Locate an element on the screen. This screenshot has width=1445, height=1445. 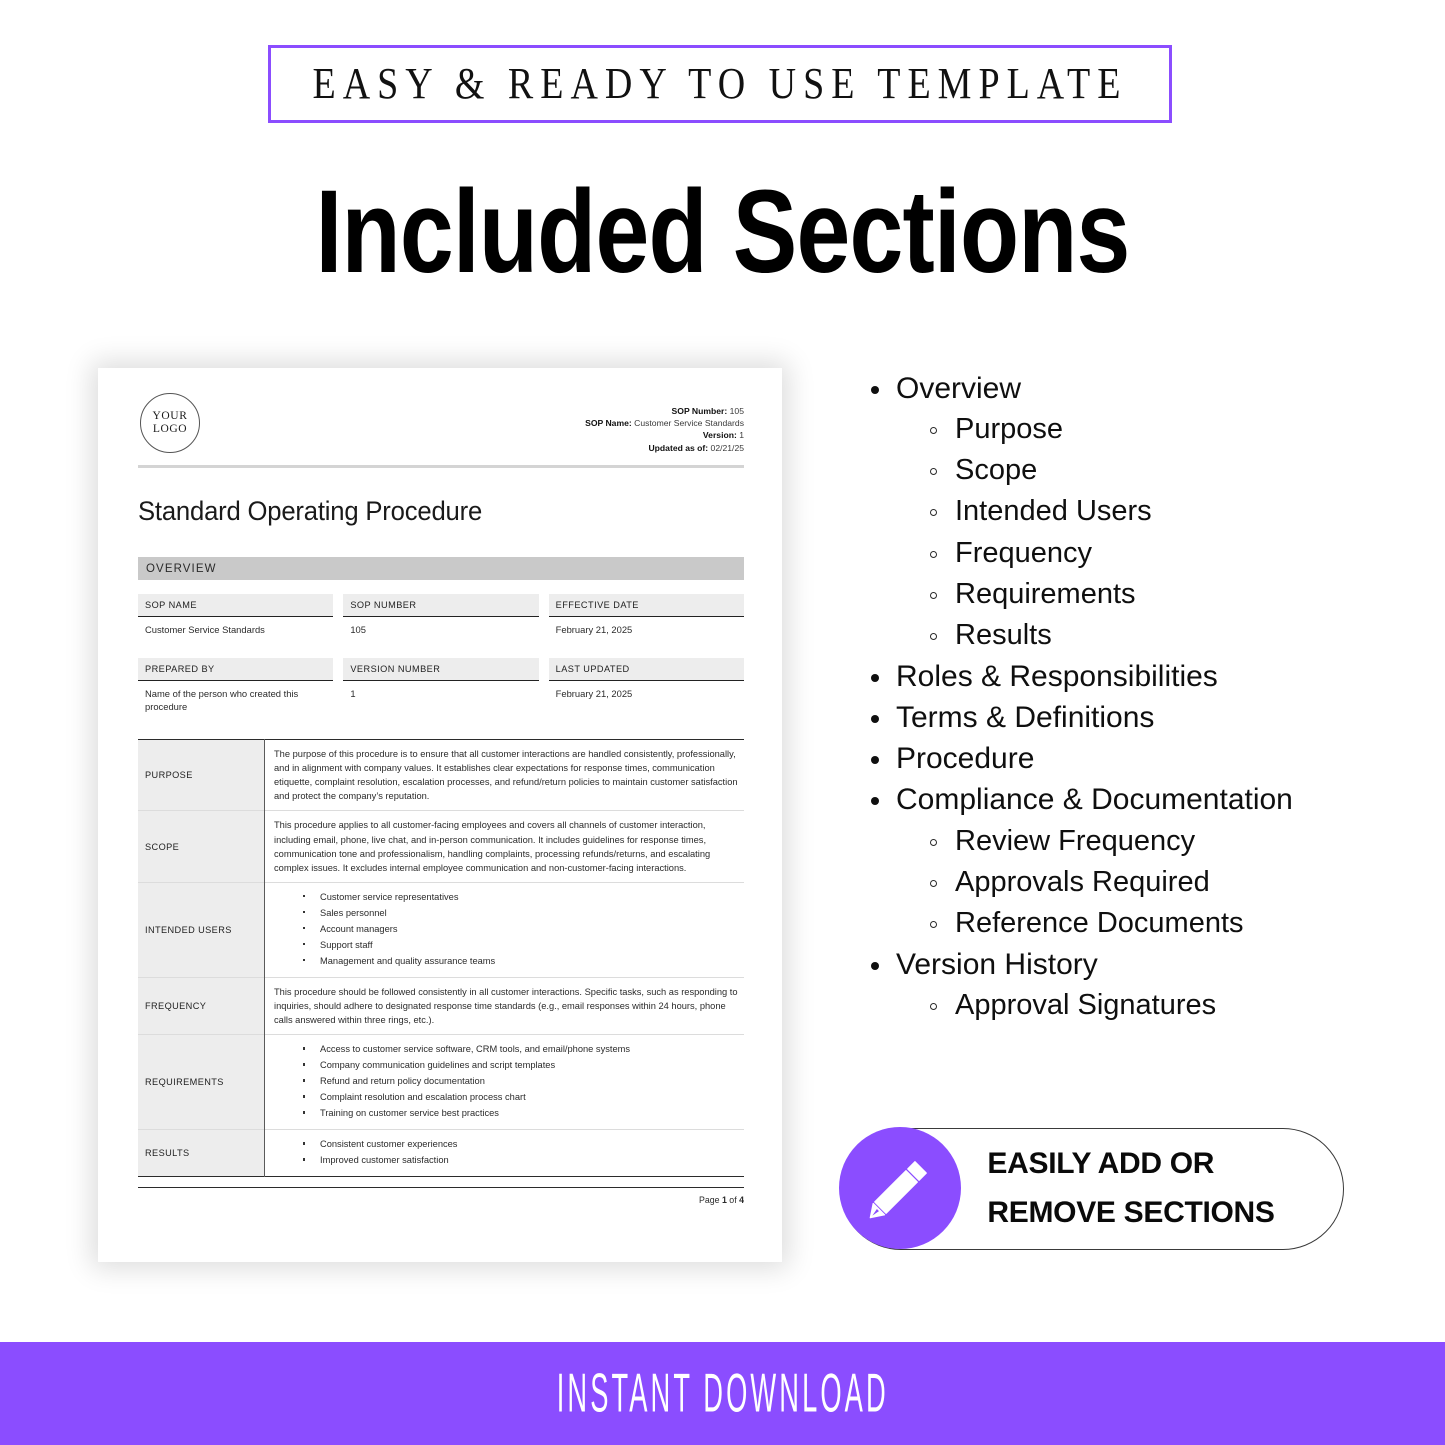
list-item: Management and quality assurance teams is located at coordinates (521, 962).